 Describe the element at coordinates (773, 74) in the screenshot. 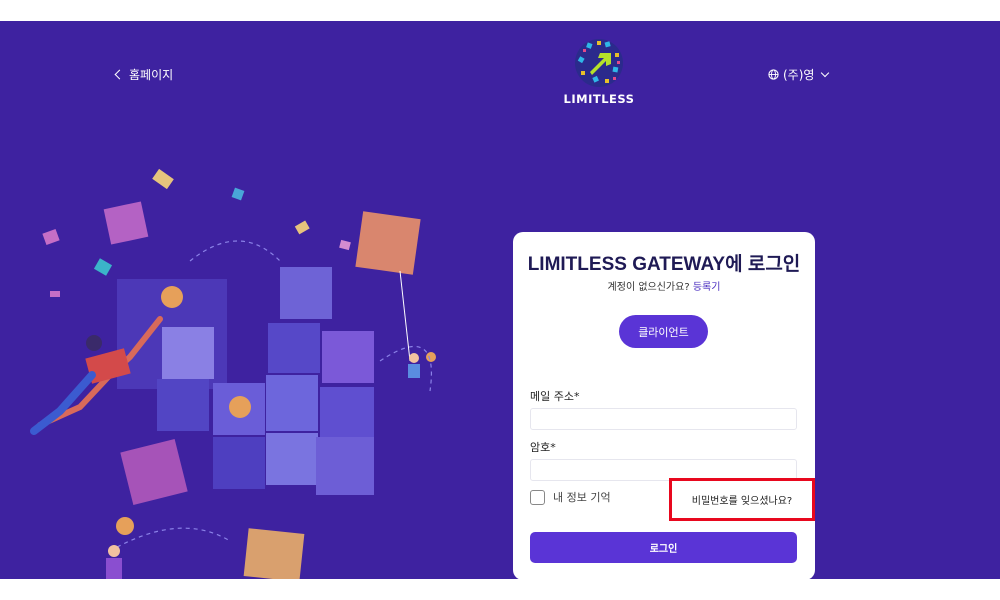

I see `globe-icon` at that location.